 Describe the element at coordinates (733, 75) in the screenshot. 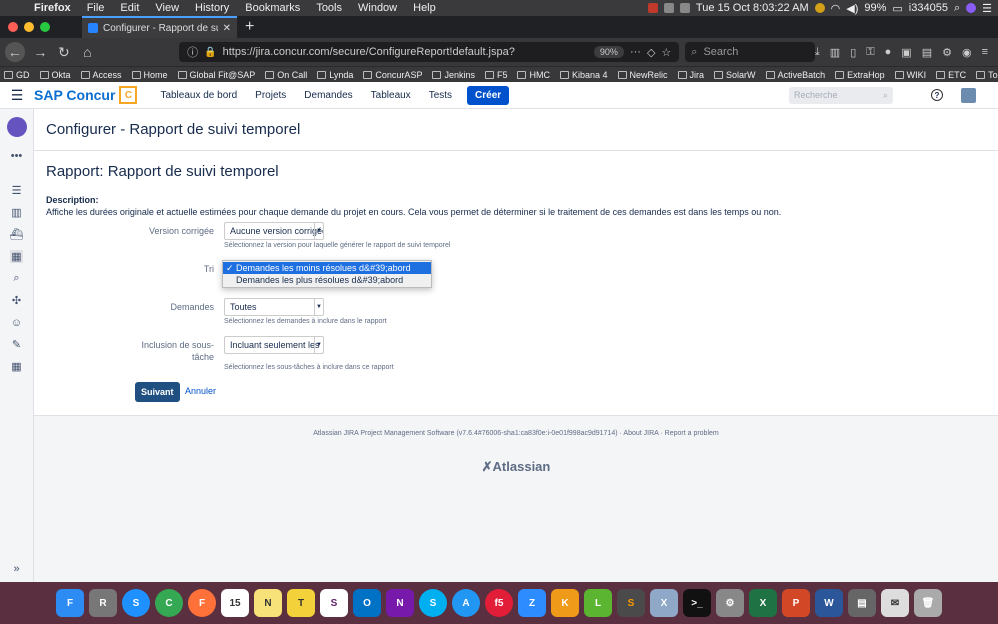

I see `bookmark-folder: SolarW` at that location.